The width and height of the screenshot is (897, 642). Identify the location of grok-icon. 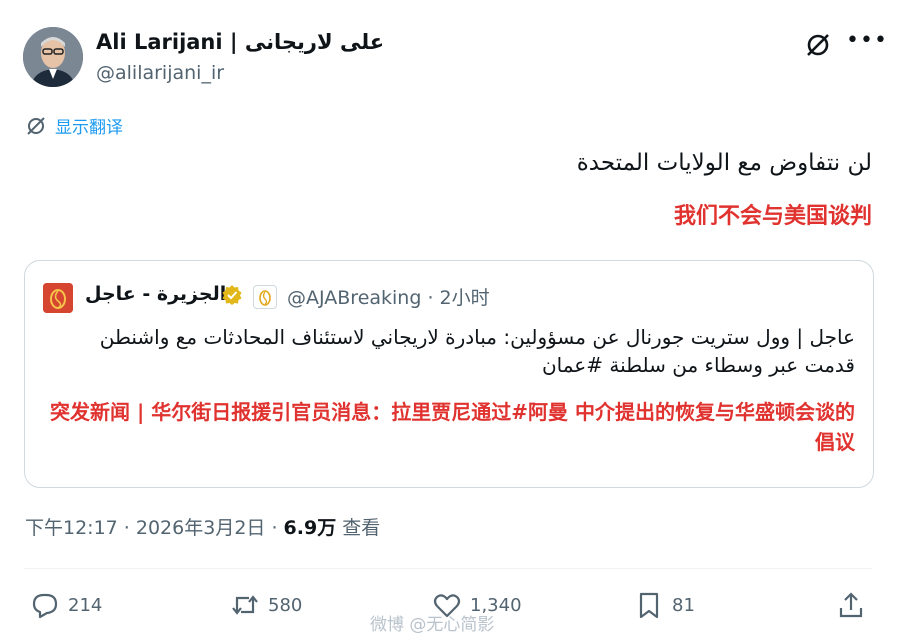
(818, 45).